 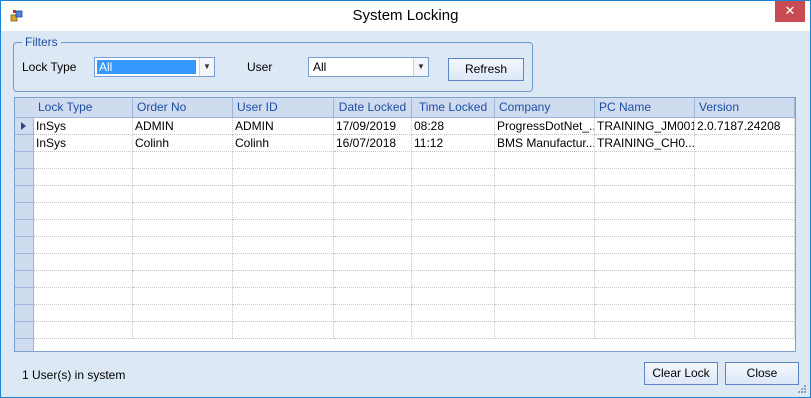 What do you see at coordinates (453, 126) in the screenshot?
I see `grid-cell: 08:28` at bounding box center [453, 126].